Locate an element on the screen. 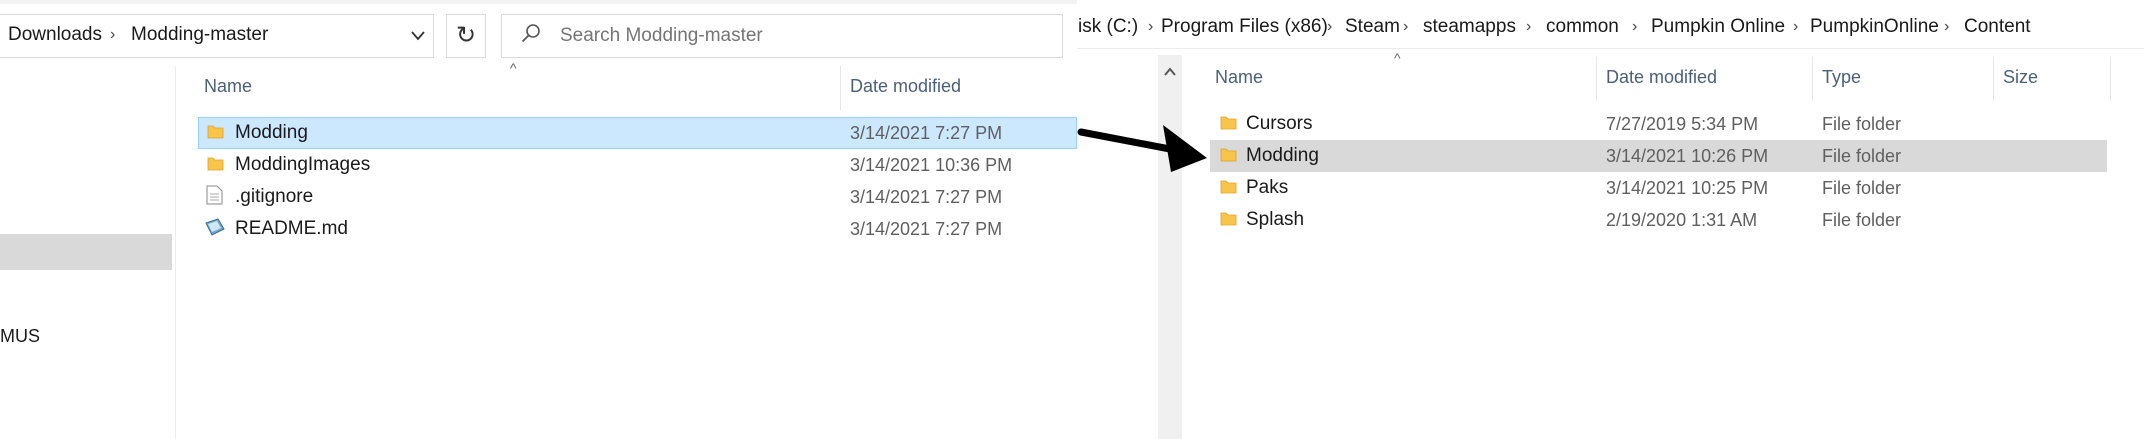 This screenshot has width=2144, height=439. breadcrumb-content: Content is located at coordinates (1997, 27).